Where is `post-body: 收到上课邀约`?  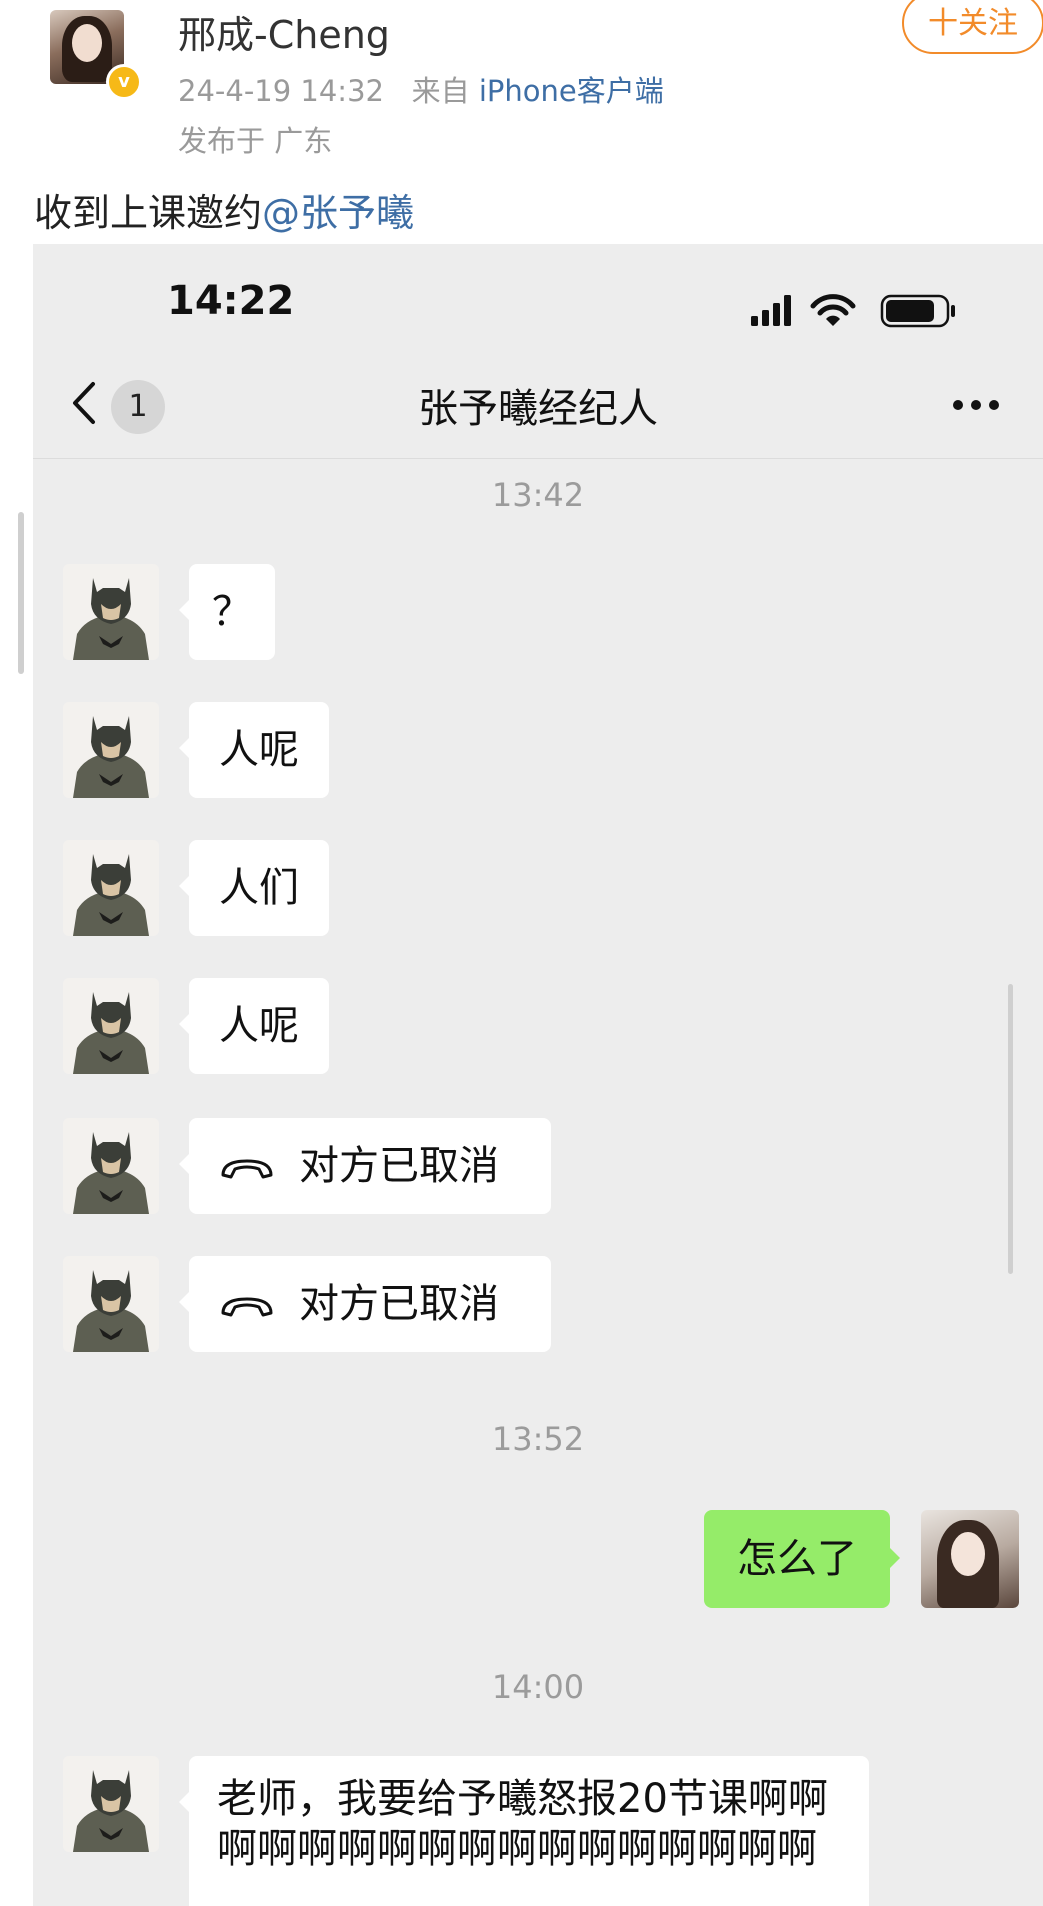
post-body: 收到上课邀约 is located at coordinates (148, 213).